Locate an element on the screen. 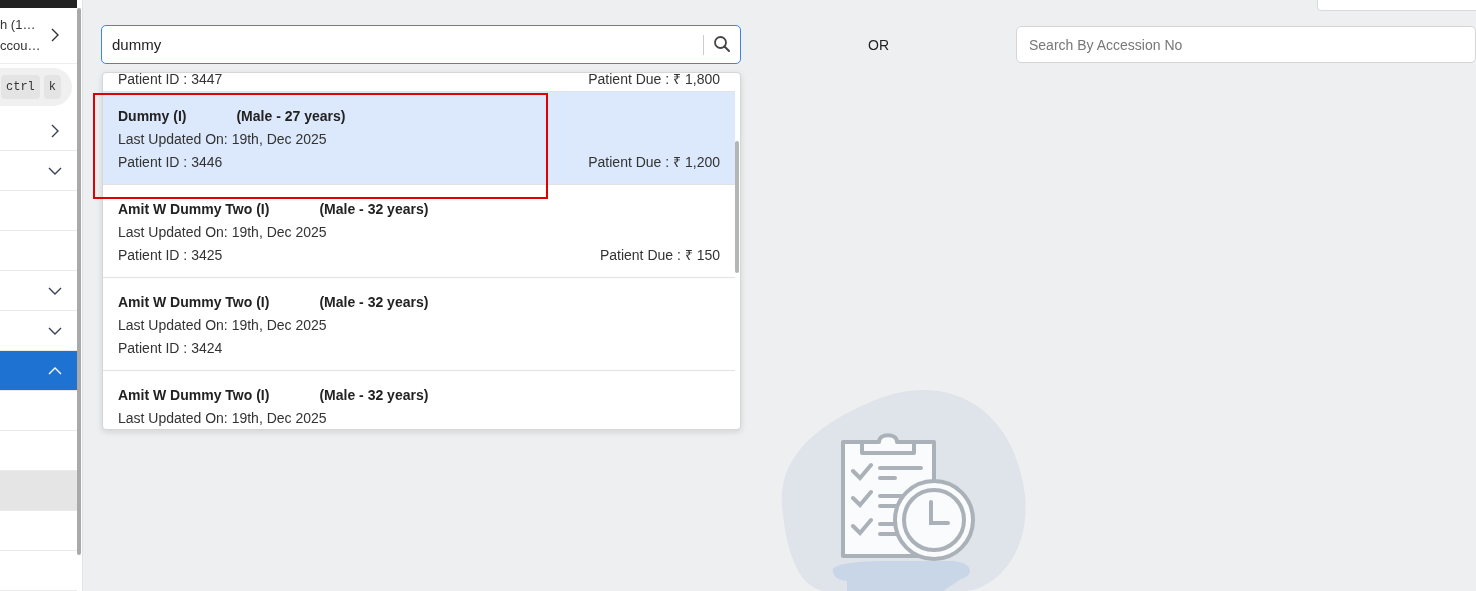 Image resolution: width=1476 pixels, height=591 pixels. result-item: Amit W Dummy Two (I) (Male - 32 years) Last Updated On: 19th, Dec 2025 Patient ID : 3424 is located at coordinates (419, 324).